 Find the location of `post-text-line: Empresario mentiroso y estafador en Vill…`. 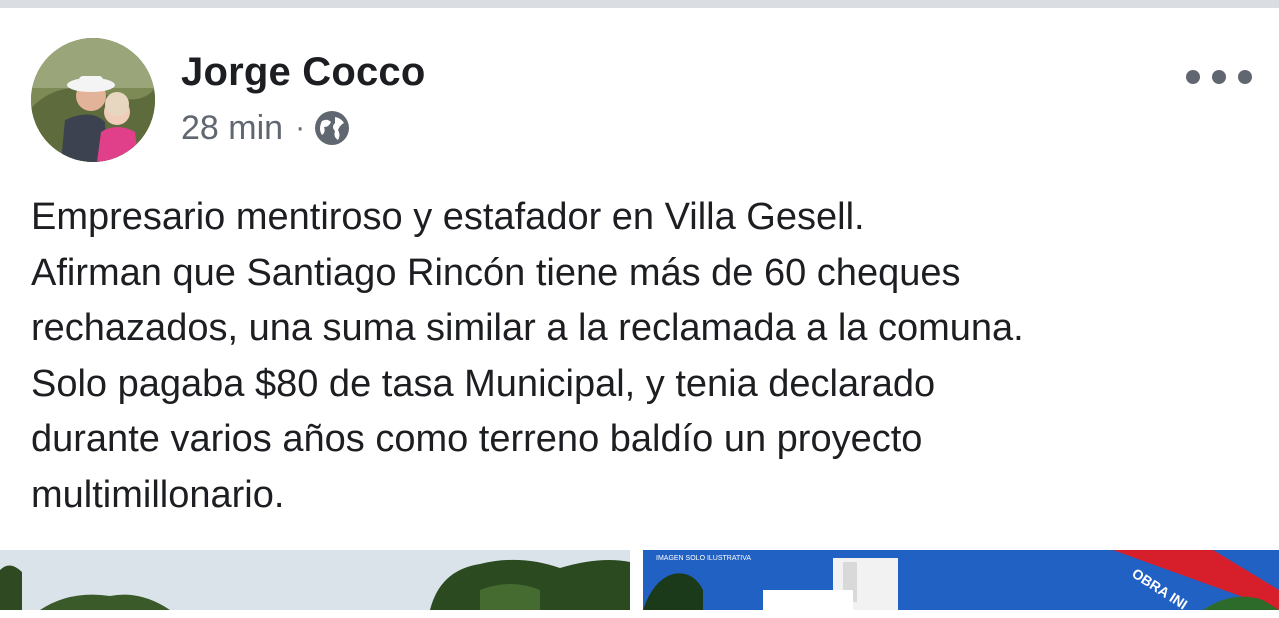

post-text-line: Empresario mentiroso y estafador en Vill… is located at coordinates (448, 217).